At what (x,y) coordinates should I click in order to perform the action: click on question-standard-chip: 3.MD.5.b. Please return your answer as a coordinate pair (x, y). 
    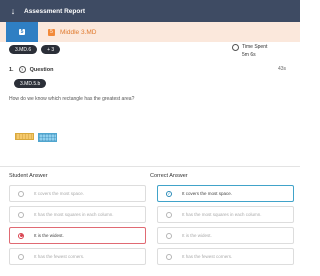
    Looking at the image, I should click on (30, 83).